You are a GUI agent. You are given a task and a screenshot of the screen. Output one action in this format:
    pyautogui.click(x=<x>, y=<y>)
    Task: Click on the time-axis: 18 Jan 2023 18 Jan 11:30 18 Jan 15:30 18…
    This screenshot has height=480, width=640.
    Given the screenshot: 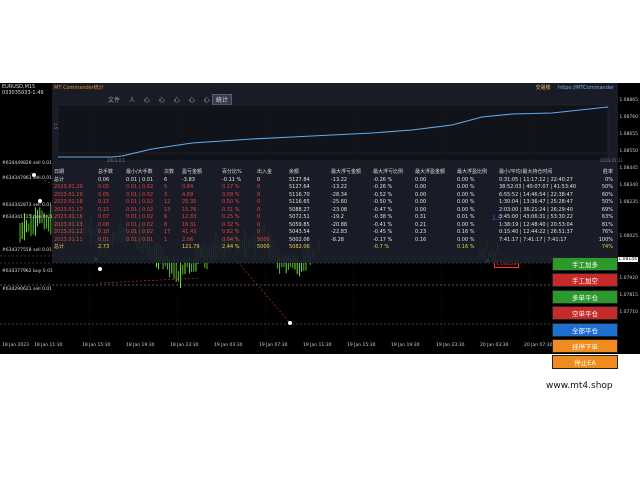 What is the action you would take?
    pyautogui.click(x=309, y=347)
    